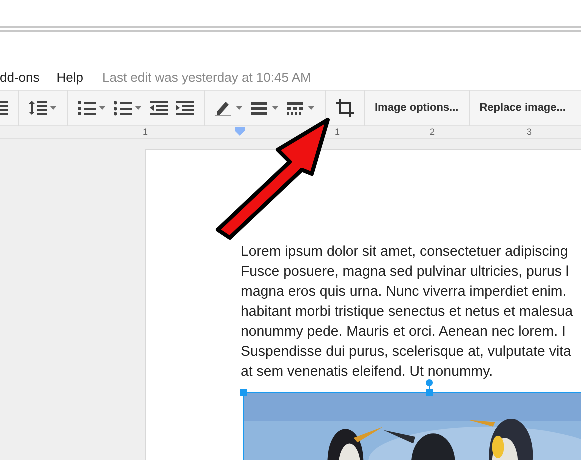 The height and width of the screenshot is (460, 581). What do you see at coordinates (38, 108) in the screenshot?
I see `line-spacing-icon` at bounding box center [38, 108].